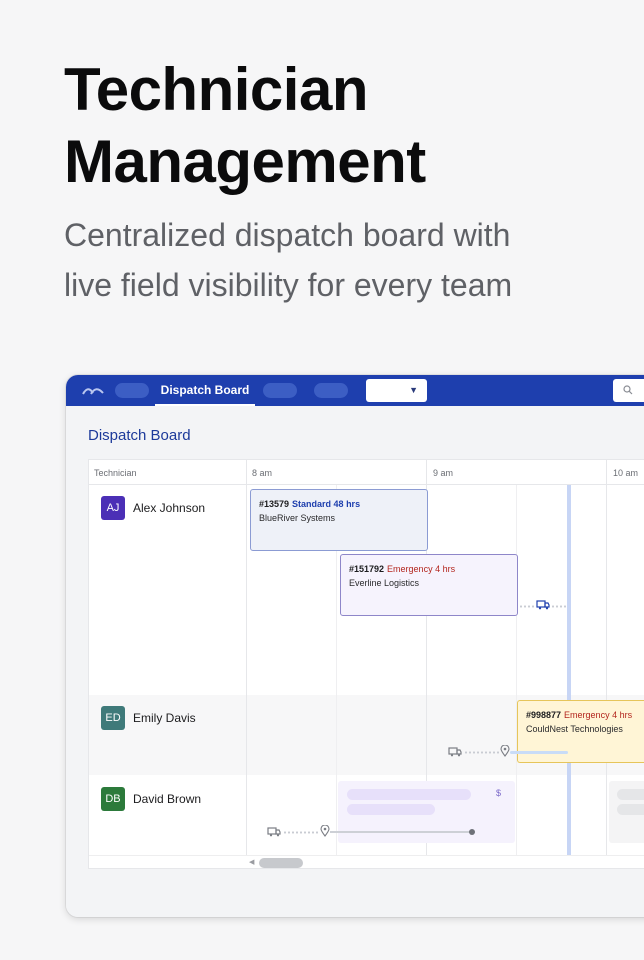  What do you see at coordinates (113, 718) in the screenshot?
I see `avatar: ED` at bounding box center [113, 718].